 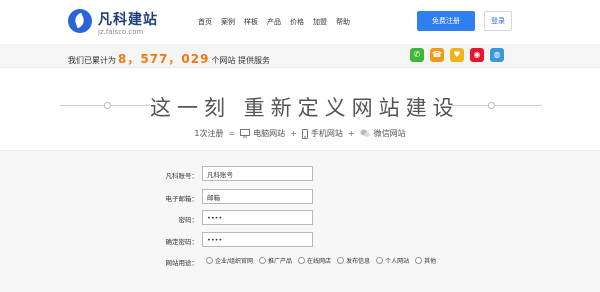 I want to click on purpose-row: 网站用途： 企业/组织官网 推广产品 在线网店 发布信息 个人网站 其他, so click(x=300, y=261).